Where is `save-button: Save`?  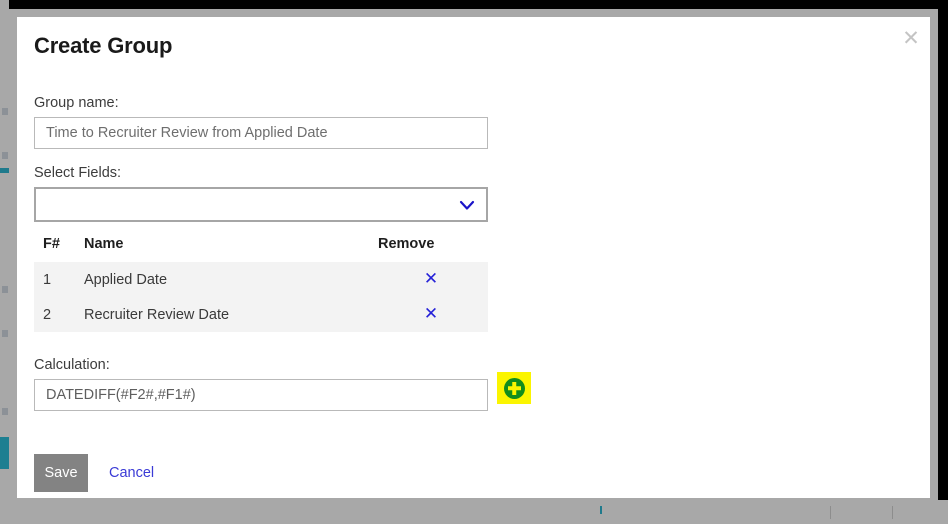
save-button: Save is located at coordinates (61, 473).